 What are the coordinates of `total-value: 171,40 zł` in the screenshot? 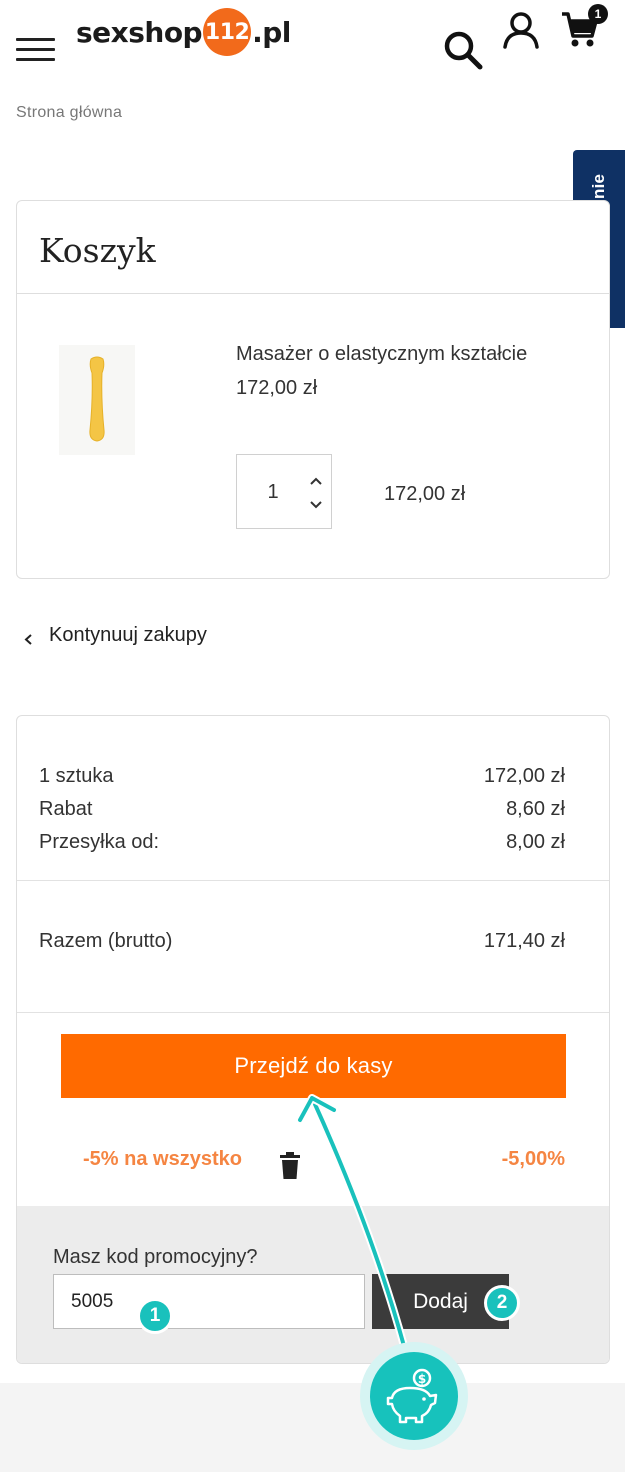 It's located at (524, 941).